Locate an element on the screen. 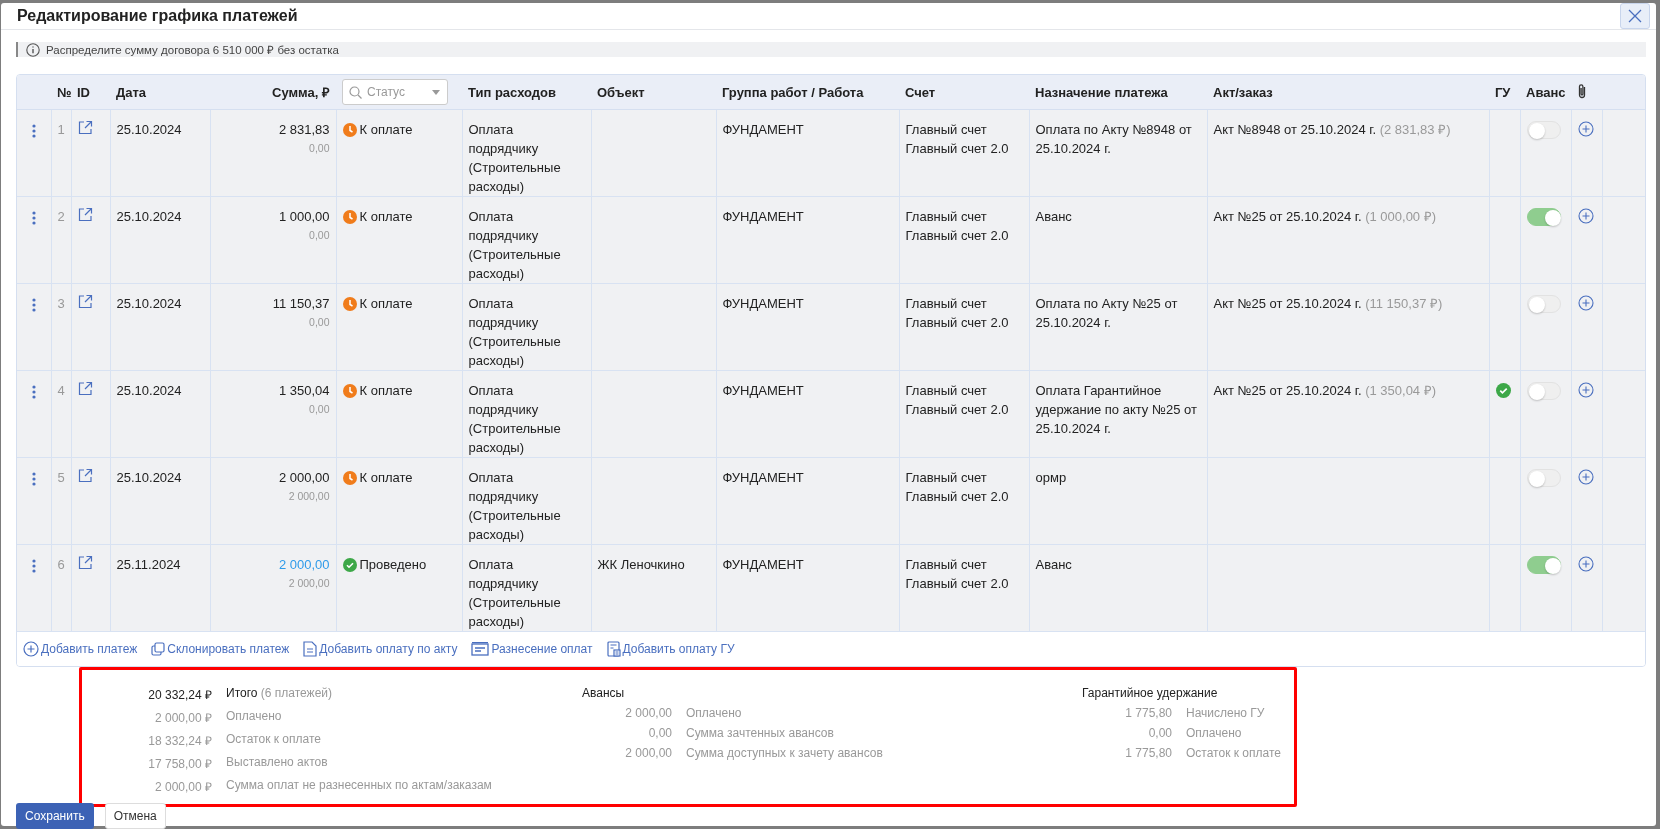 The image size is (1660, 829). summary-amount: 2 000,00 ₽ is located at coordinates (182, 787).